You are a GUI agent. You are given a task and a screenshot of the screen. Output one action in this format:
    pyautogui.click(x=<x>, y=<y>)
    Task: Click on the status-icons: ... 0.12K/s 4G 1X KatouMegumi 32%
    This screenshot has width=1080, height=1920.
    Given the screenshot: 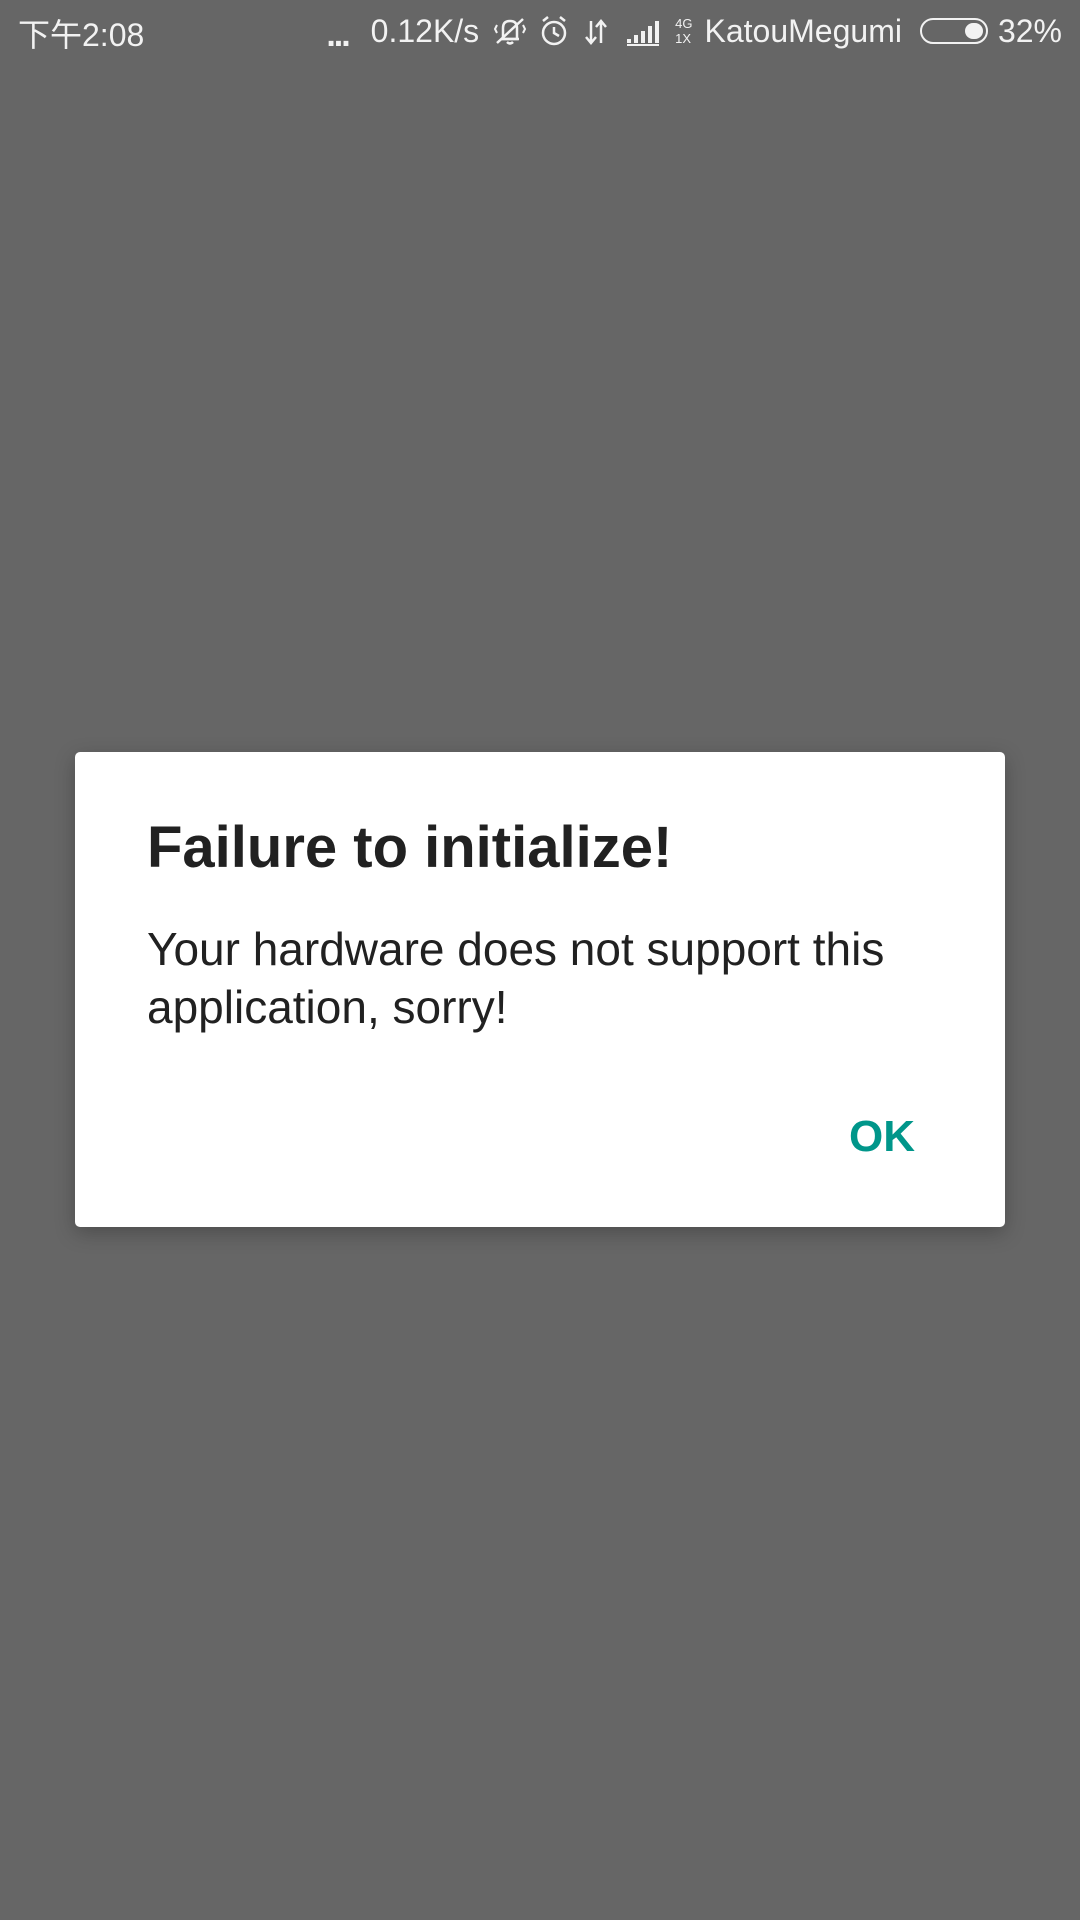 What is the action you would take?
    pyautogui.click(x=694, y=31)
    